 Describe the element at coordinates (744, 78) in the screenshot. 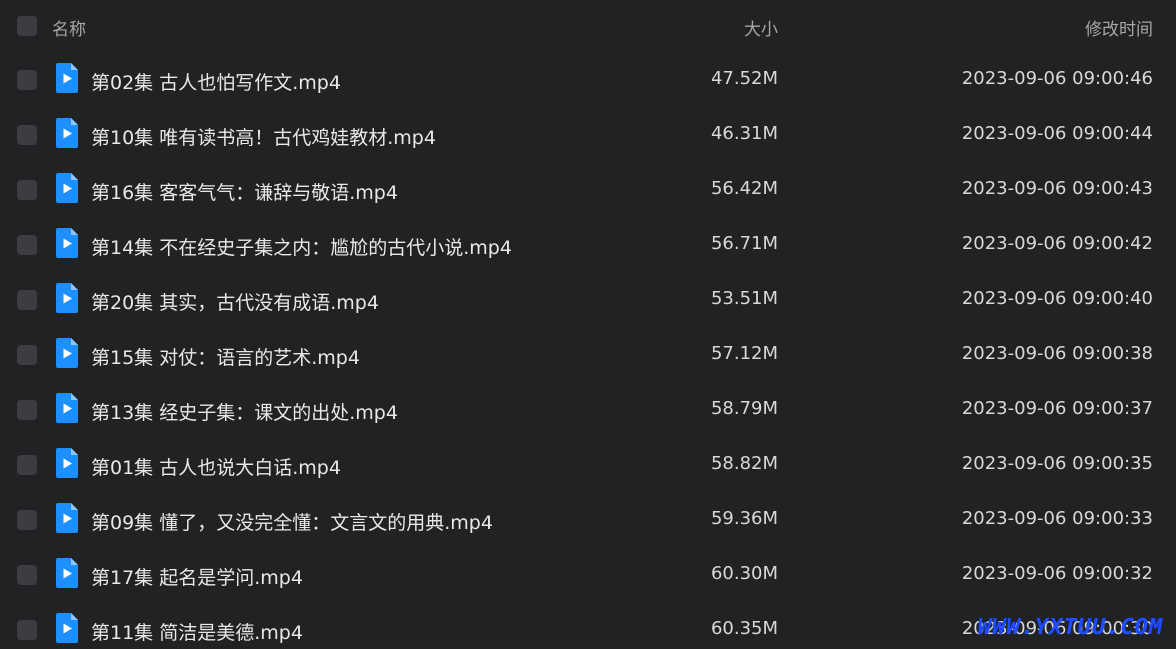

I see `file-size: 47.52M` at that location.